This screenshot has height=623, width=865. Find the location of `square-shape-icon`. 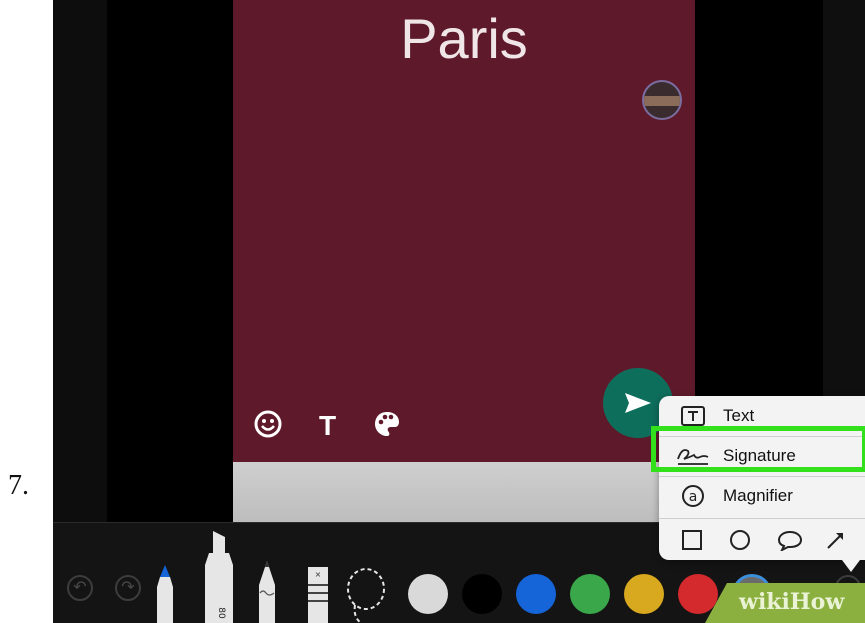

square-shape-icon is located at coordinates (692, 540).